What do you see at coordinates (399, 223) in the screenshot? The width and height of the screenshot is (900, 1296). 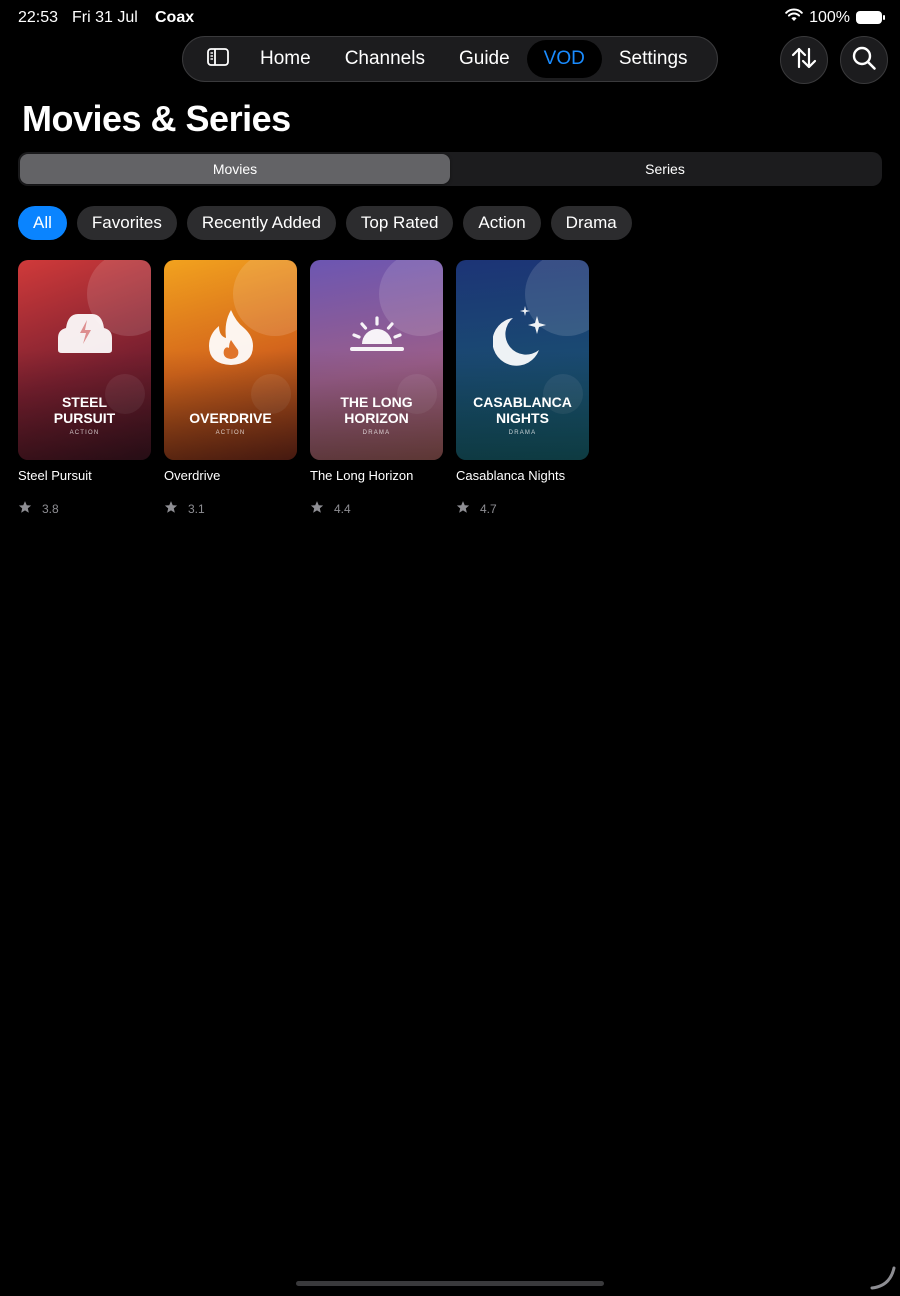 I see `filter-chip-top-rated: Top Rated` at bounding box center [399, 223].